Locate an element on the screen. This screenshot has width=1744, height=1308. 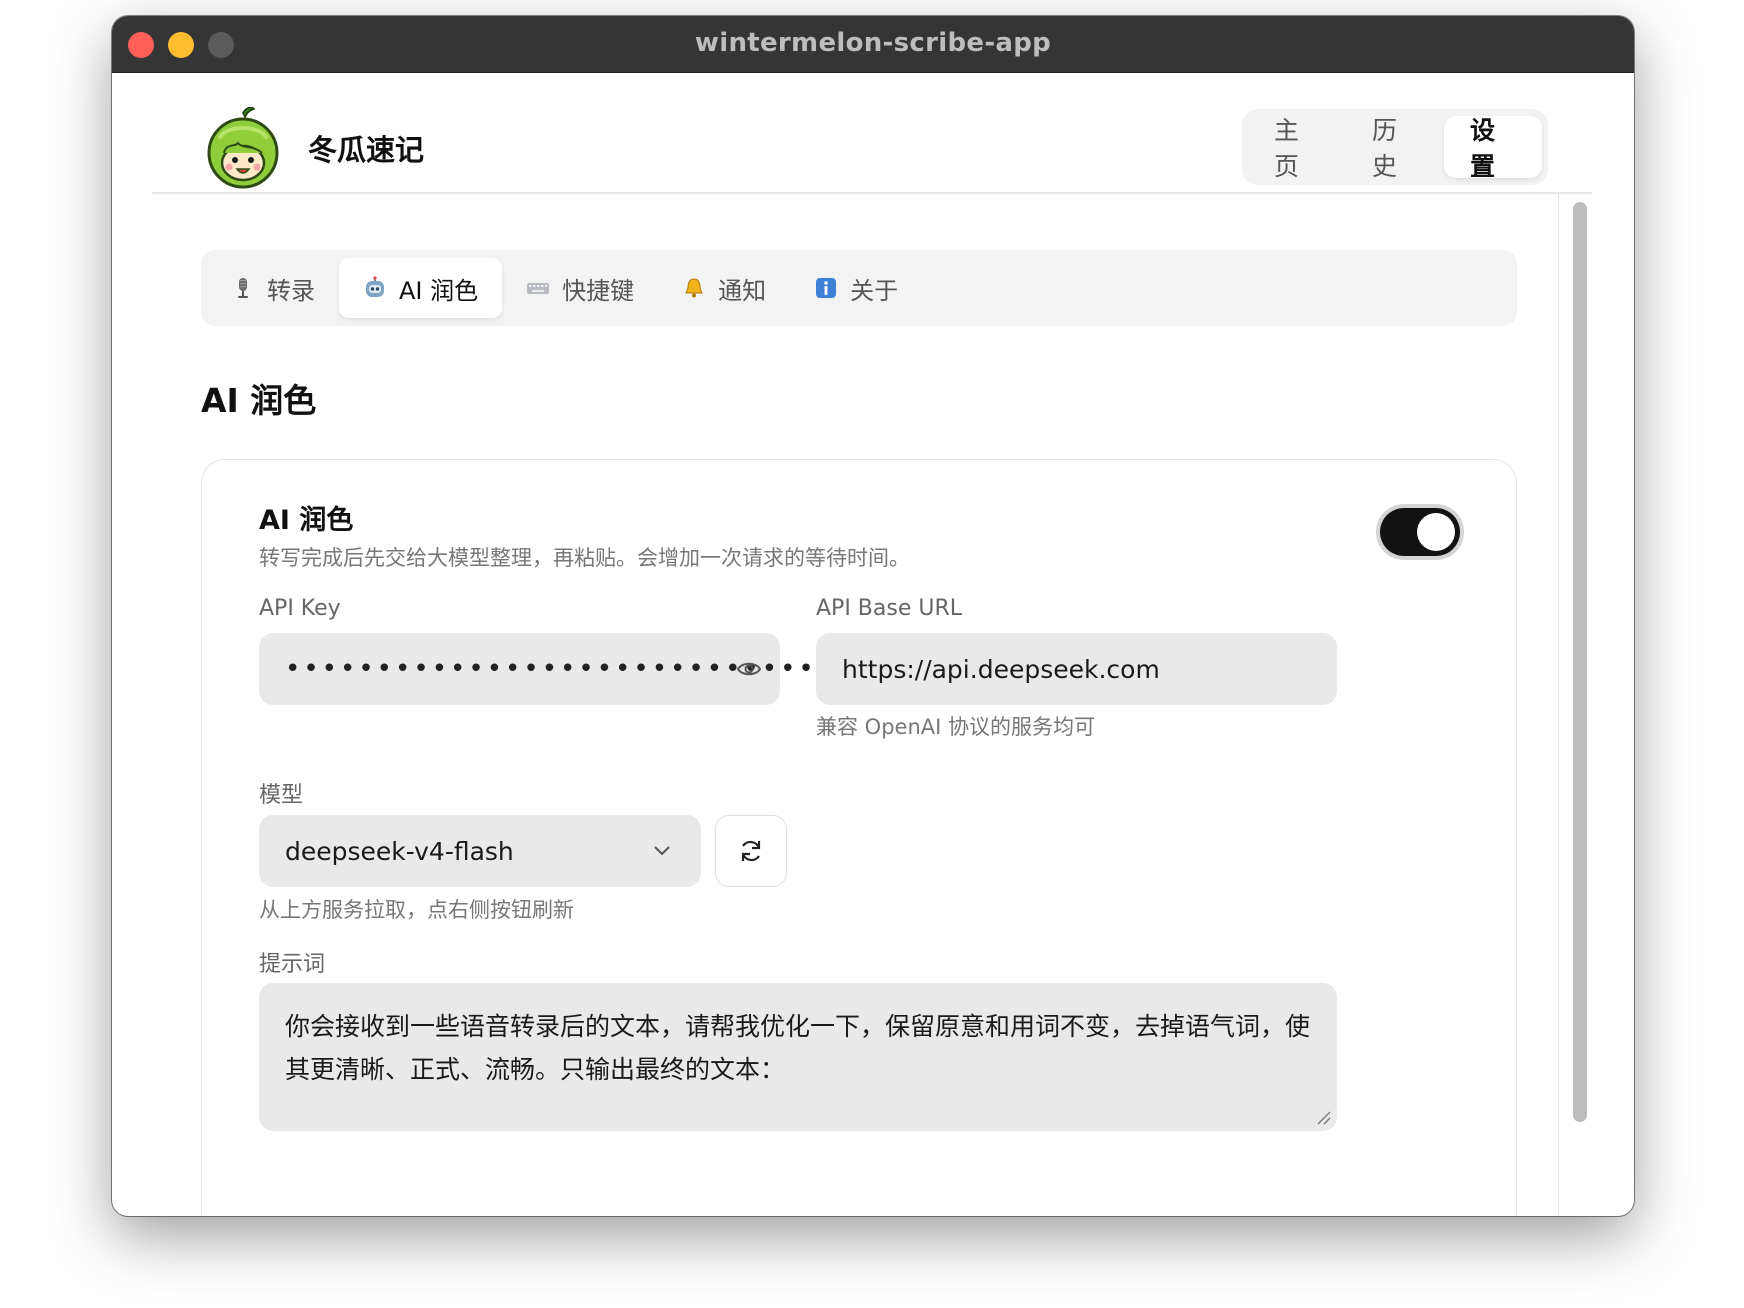
robot-icon is located at coordinates (375, 286).